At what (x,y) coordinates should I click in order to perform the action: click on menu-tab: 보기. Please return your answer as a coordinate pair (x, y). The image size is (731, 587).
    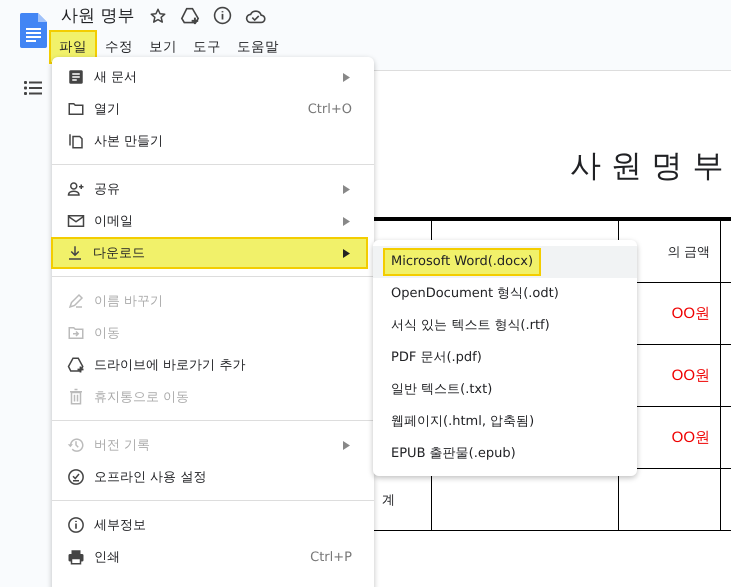
    Looking at the image, I should click on (163, 47).